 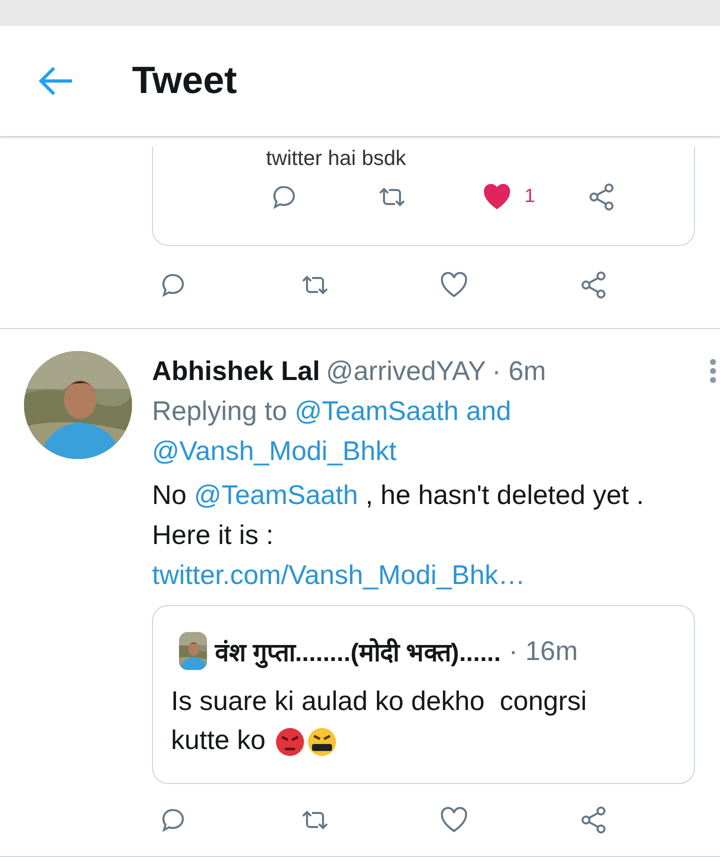 What do you see at coordinates (290, 741) in the screenshot?
I see `angry-emoji-icon` at bounding box center [290, 741].